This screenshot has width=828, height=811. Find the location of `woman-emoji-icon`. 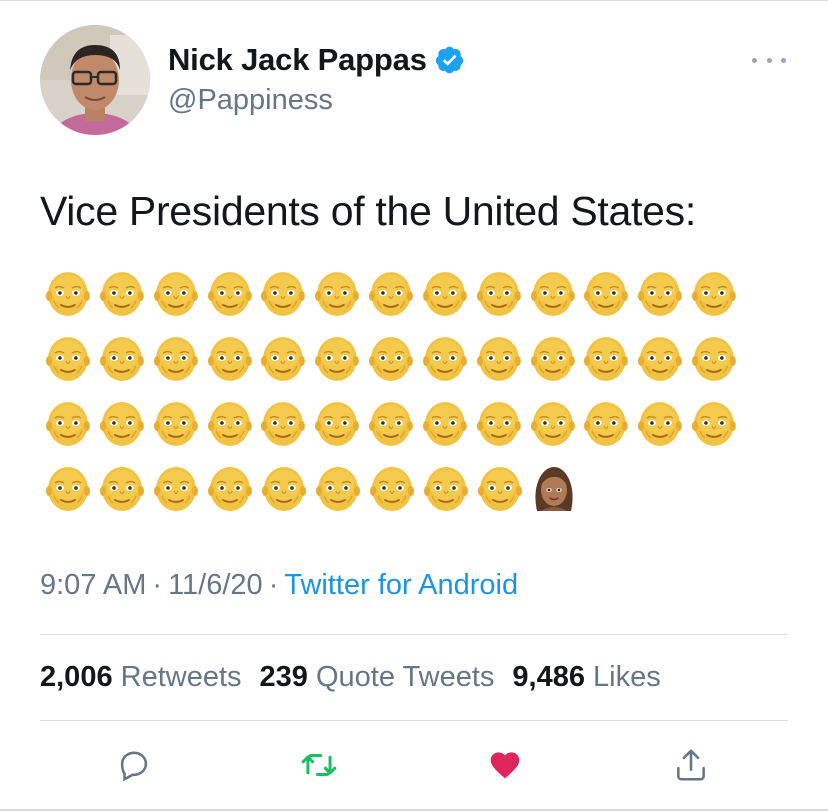

woman-emoji-icon is located at coordinates (554, 489).